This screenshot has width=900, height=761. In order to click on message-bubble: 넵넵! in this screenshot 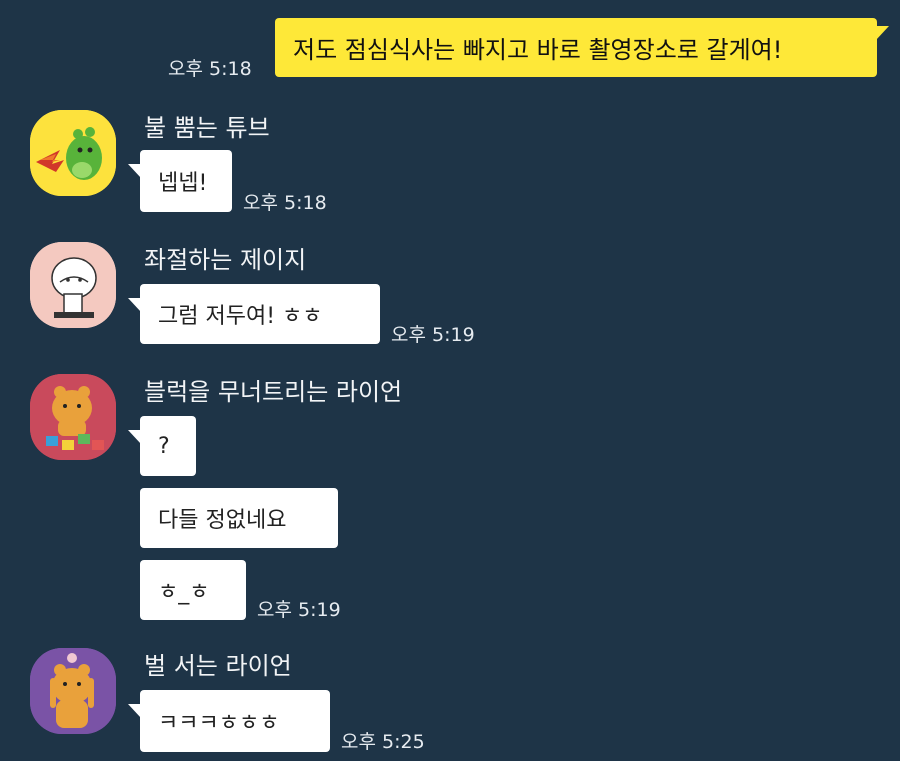, I will do `click(180, 181)`.